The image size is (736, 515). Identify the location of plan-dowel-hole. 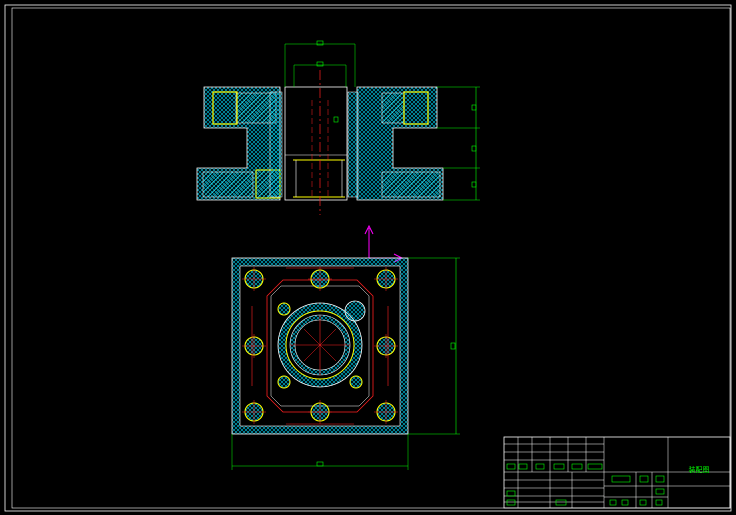
(355, 311).